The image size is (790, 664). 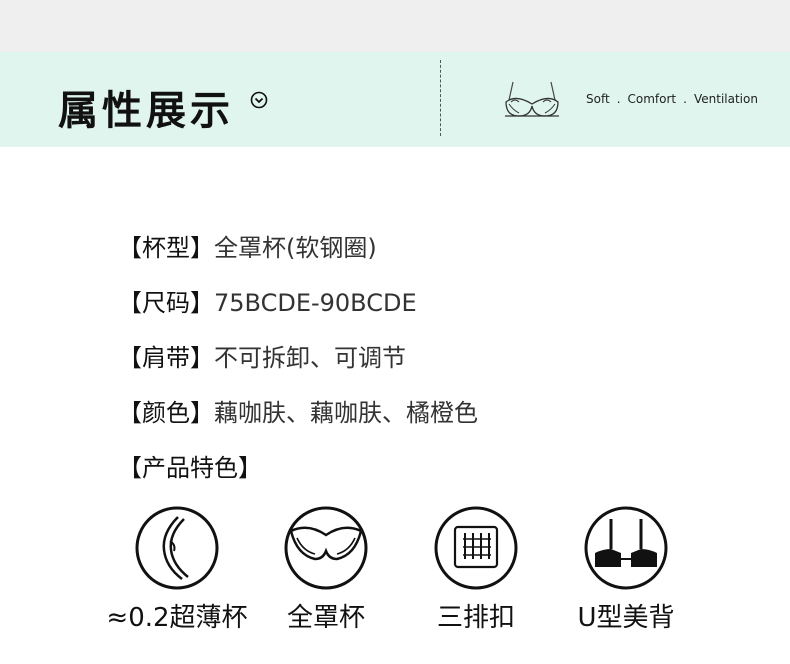 I want to click on page-title: 属性展示, so click(x=146, y=111).